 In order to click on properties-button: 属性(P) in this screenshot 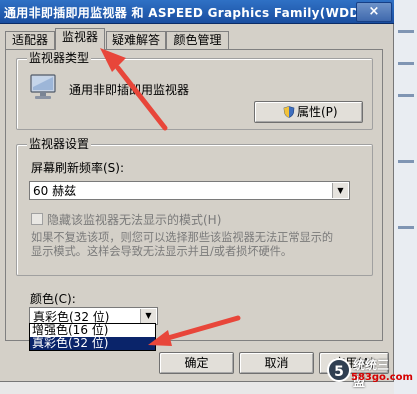, I will do `click(308, 112)`.